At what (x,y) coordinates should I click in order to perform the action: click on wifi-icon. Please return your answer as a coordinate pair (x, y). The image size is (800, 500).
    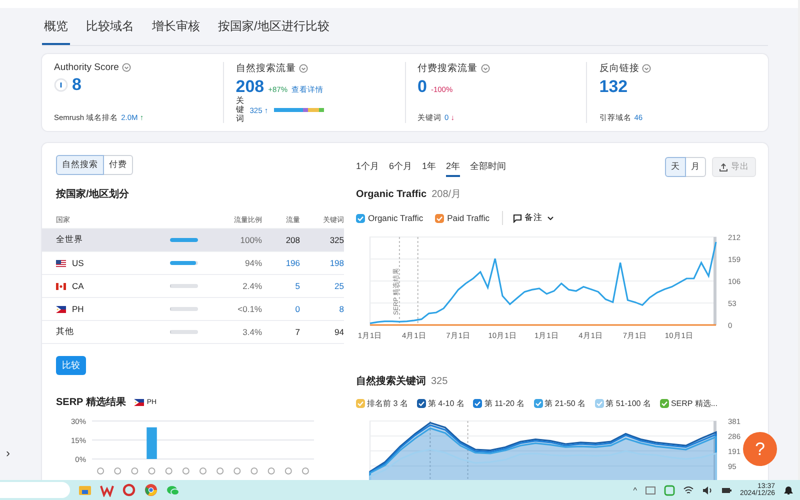
    Looking at the image, I should click on (688, 490).